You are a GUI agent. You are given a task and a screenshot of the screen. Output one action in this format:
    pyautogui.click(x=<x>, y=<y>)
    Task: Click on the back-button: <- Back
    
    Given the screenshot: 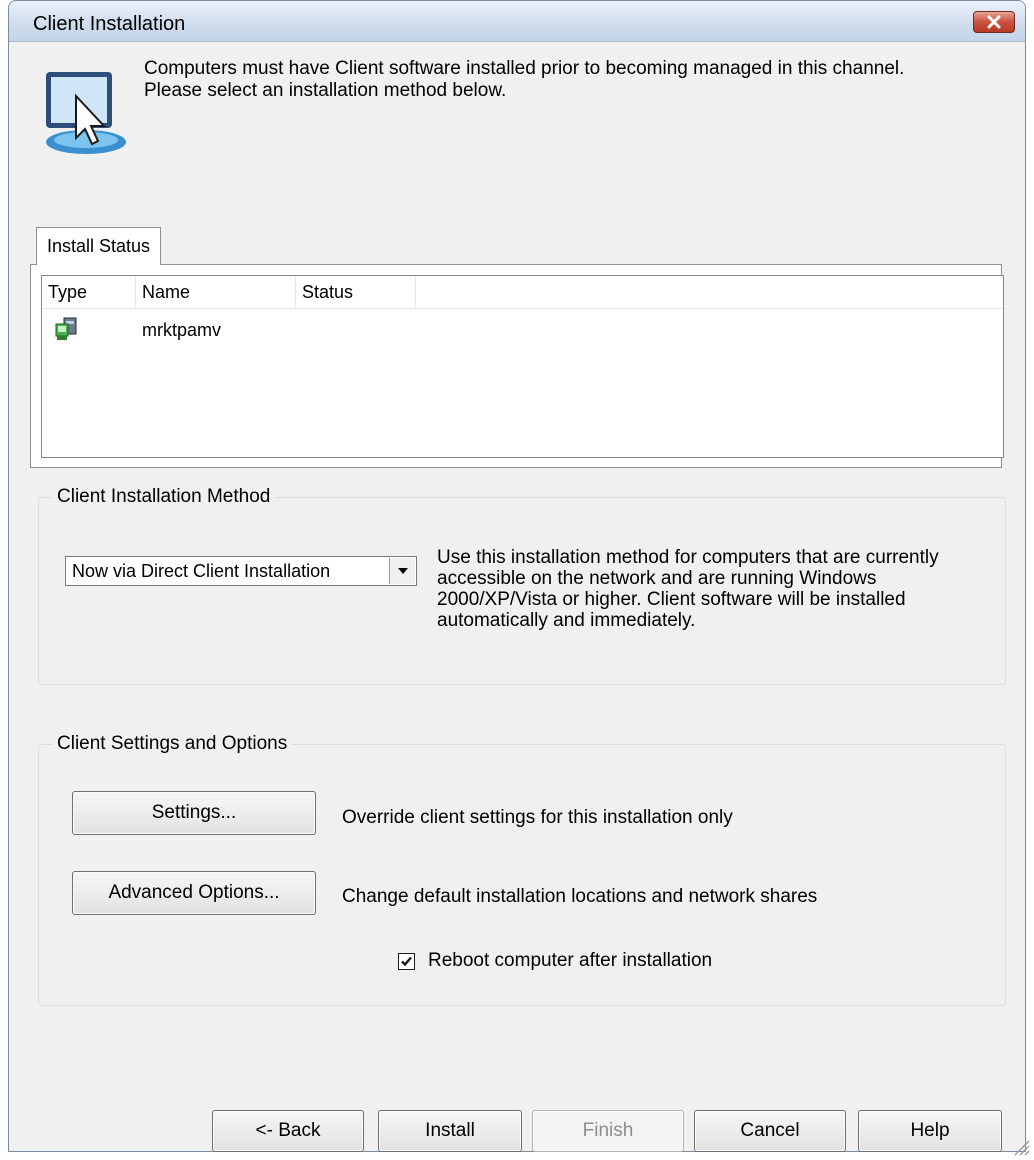 What is the action you would take?
    pyautogui.click(x=288, y=1131)
    